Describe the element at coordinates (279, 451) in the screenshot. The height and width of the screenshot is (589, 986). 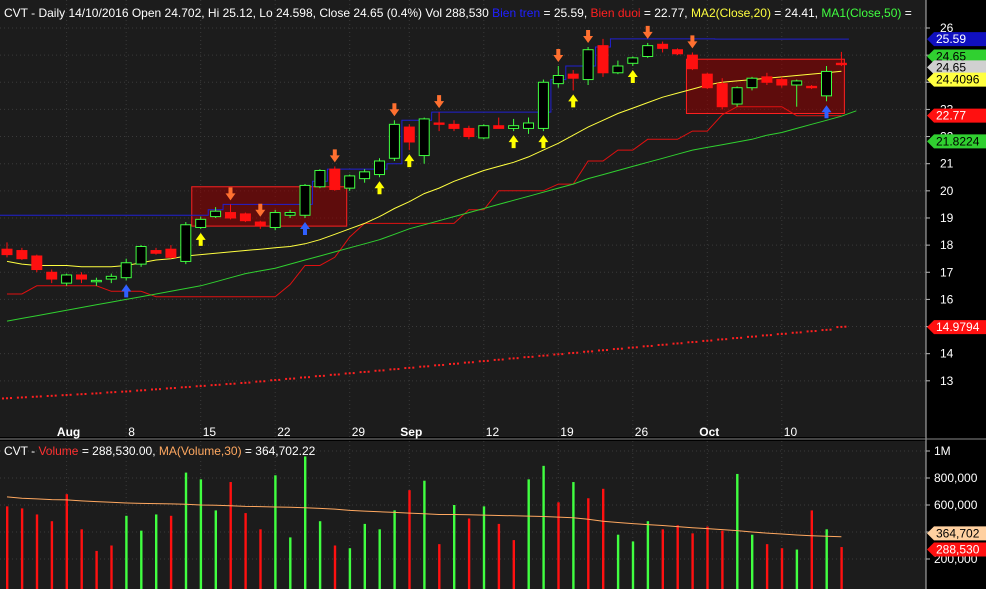
I see `volume-header-part-4: = 364,702.22` at that location.